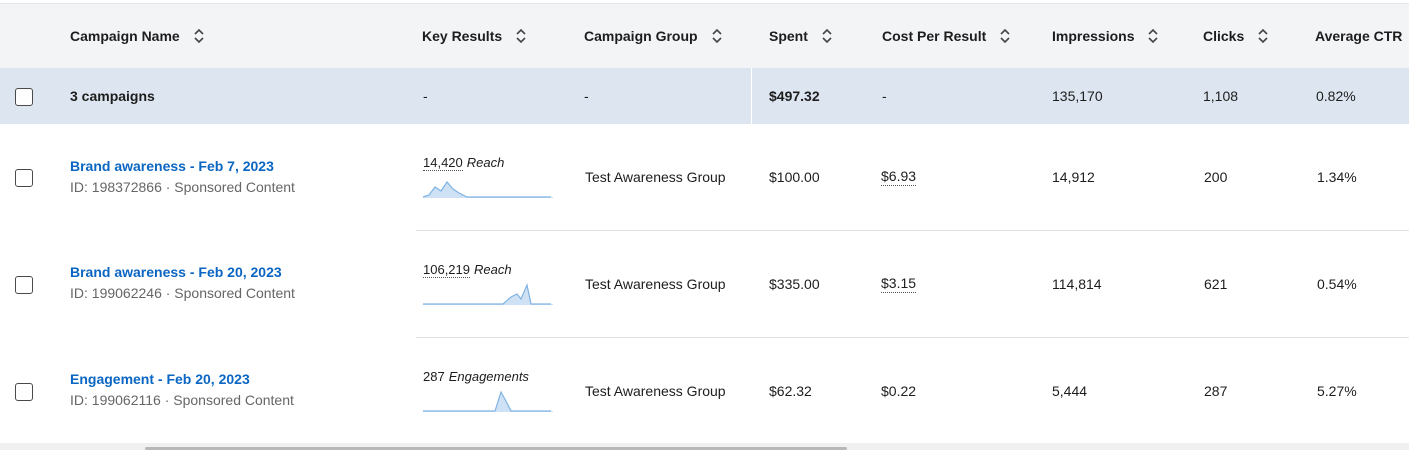 The image size is (1409, 450). Describe the element at coordinates (1337, 391) in the screenshot. I see `average-ctr-cell: 5.27%` at that location.